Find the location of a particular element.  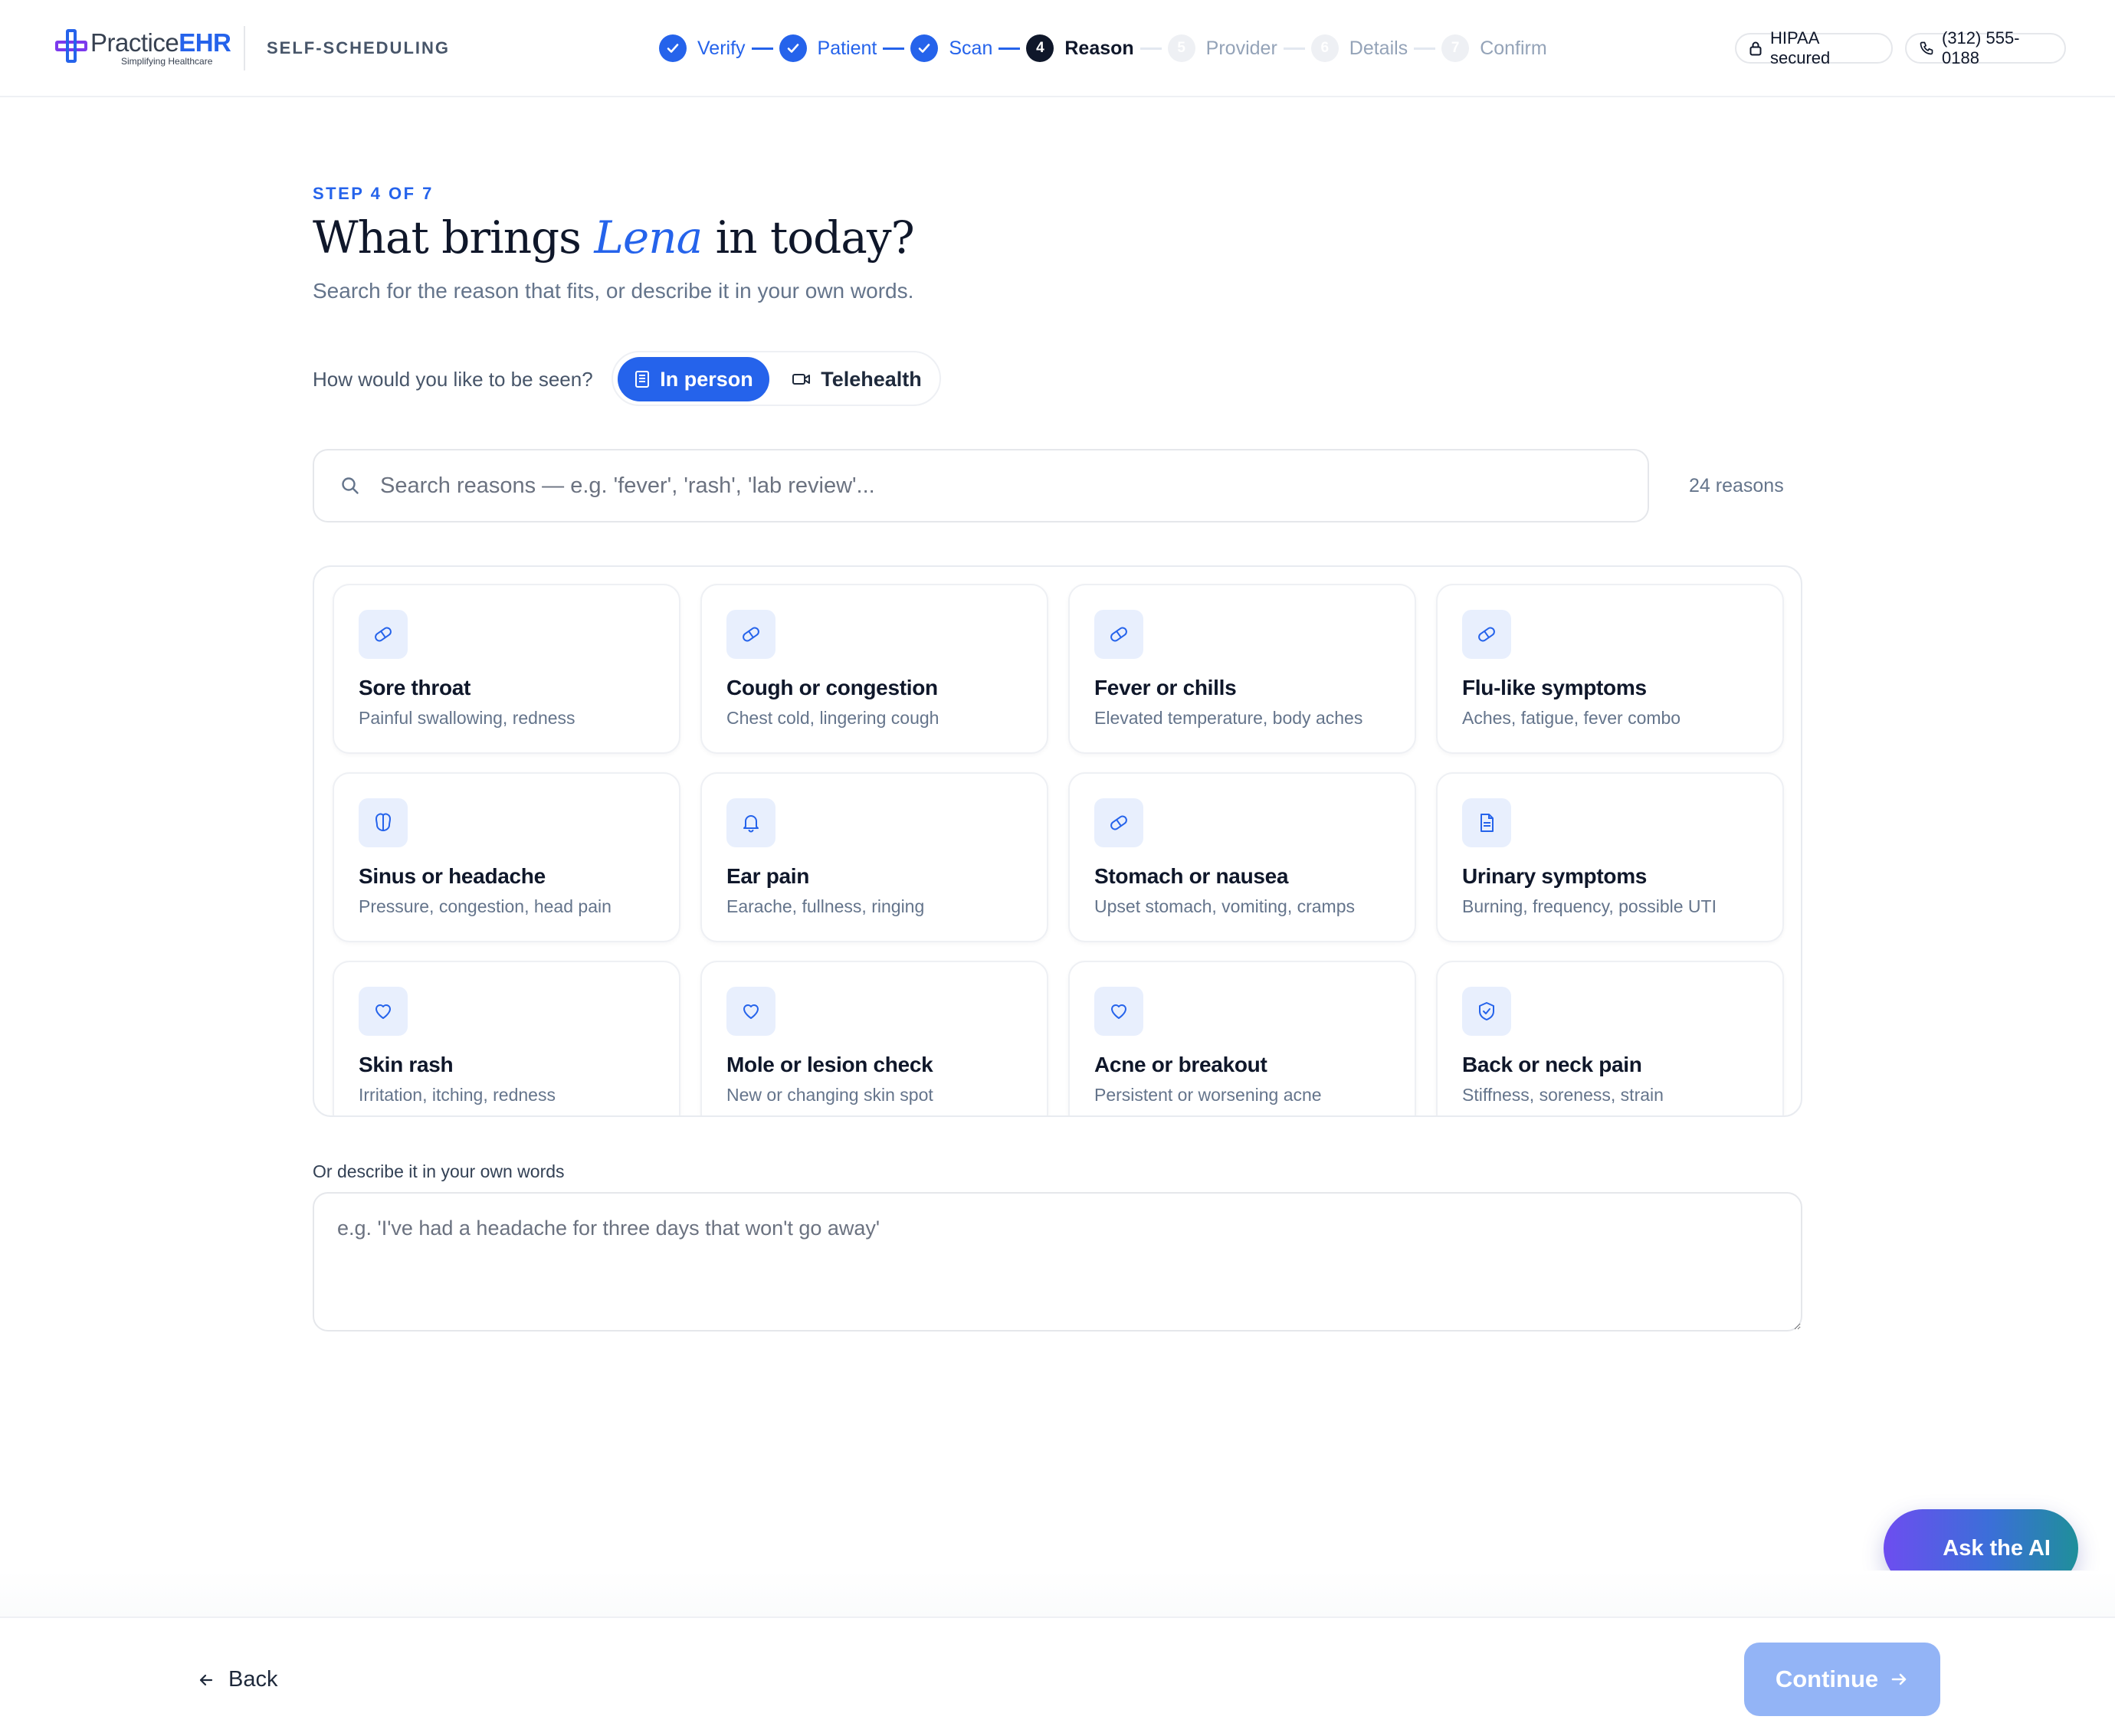

step-details: 6 Details is located at coordinates (1359, 48).